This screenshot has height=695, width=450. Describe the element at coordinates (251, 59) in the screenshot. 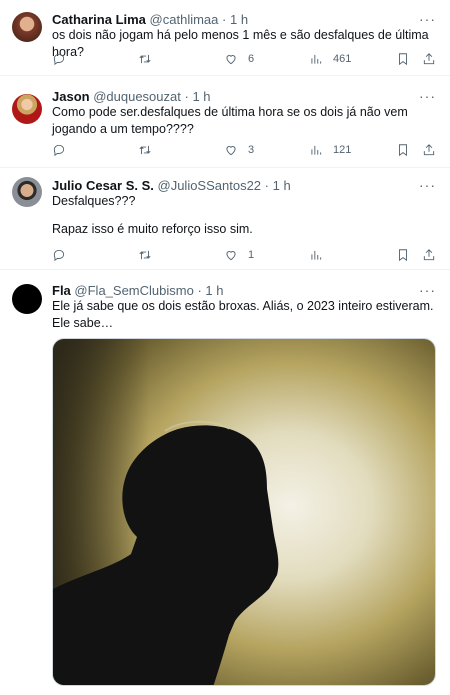

I see `like-count: 6` at that location.